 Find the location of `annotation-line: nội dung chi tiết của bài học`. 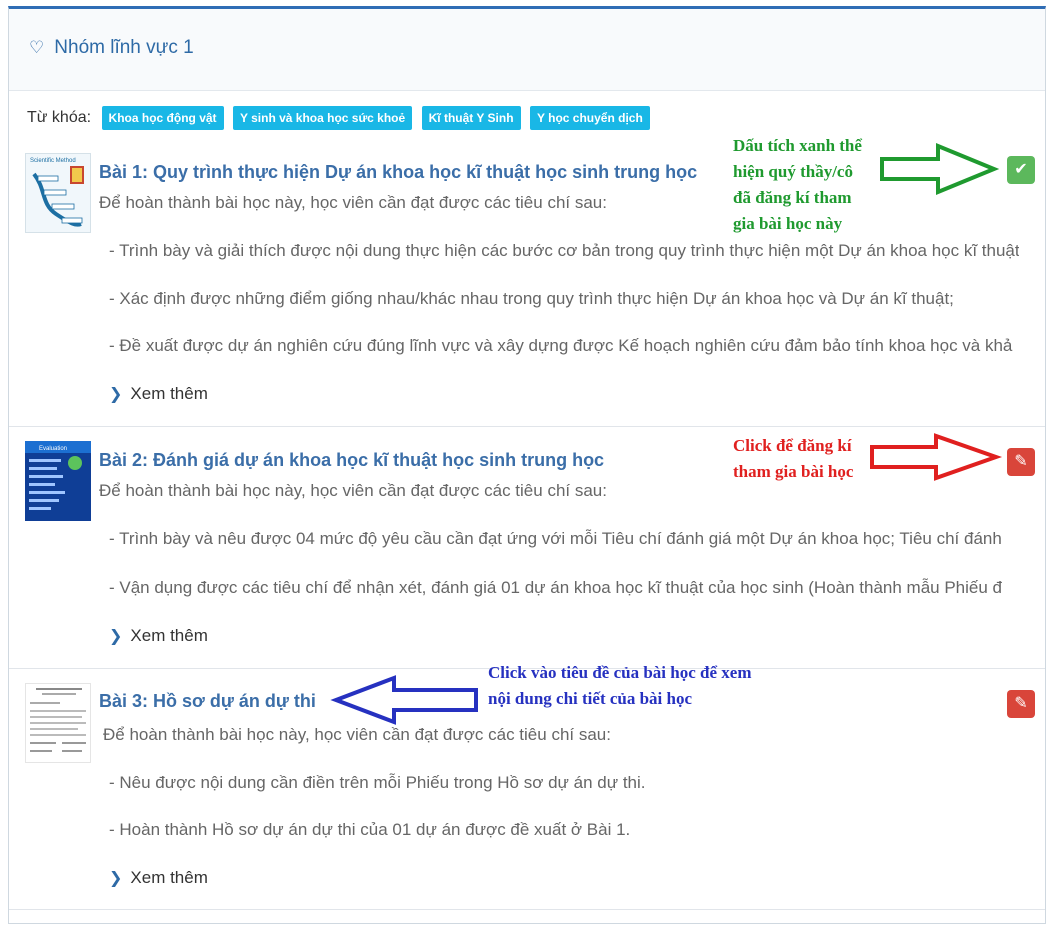

annotation-line: nội dung chi tiết của bài học is located at coordinates (590, 698).